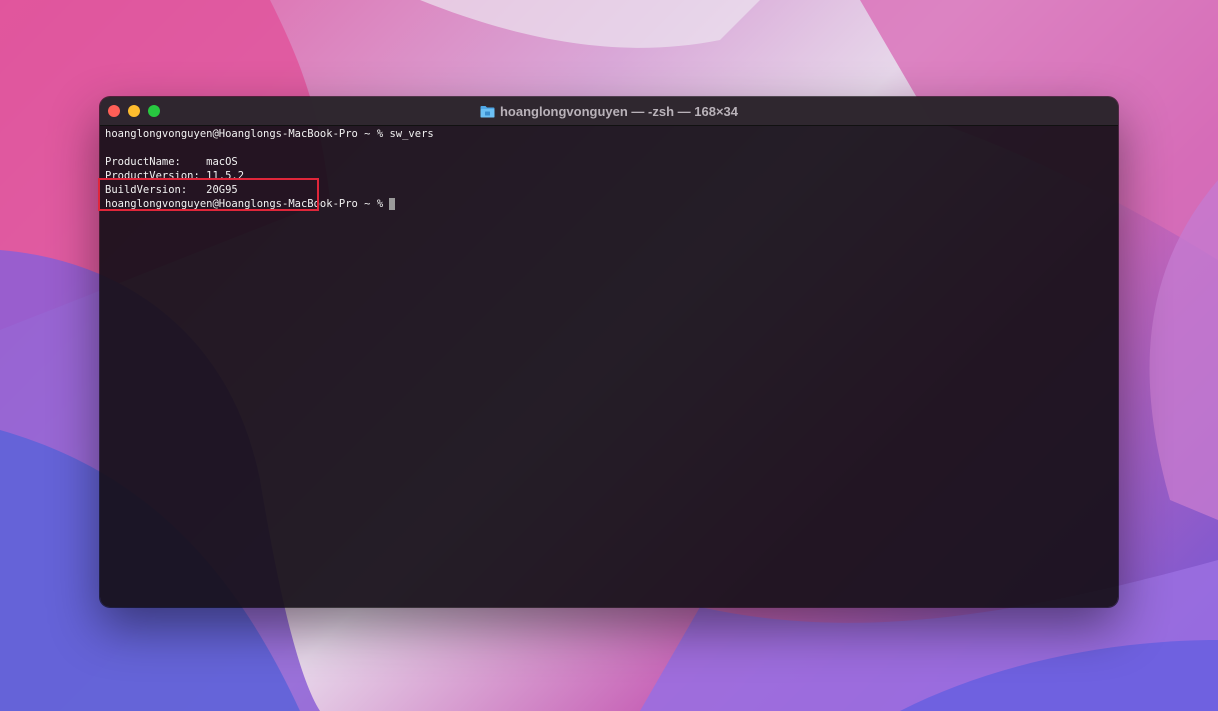  I want to click on window-titlebar: hoanglongvonguyen — -zsh — 168×34, so click(609, 111).